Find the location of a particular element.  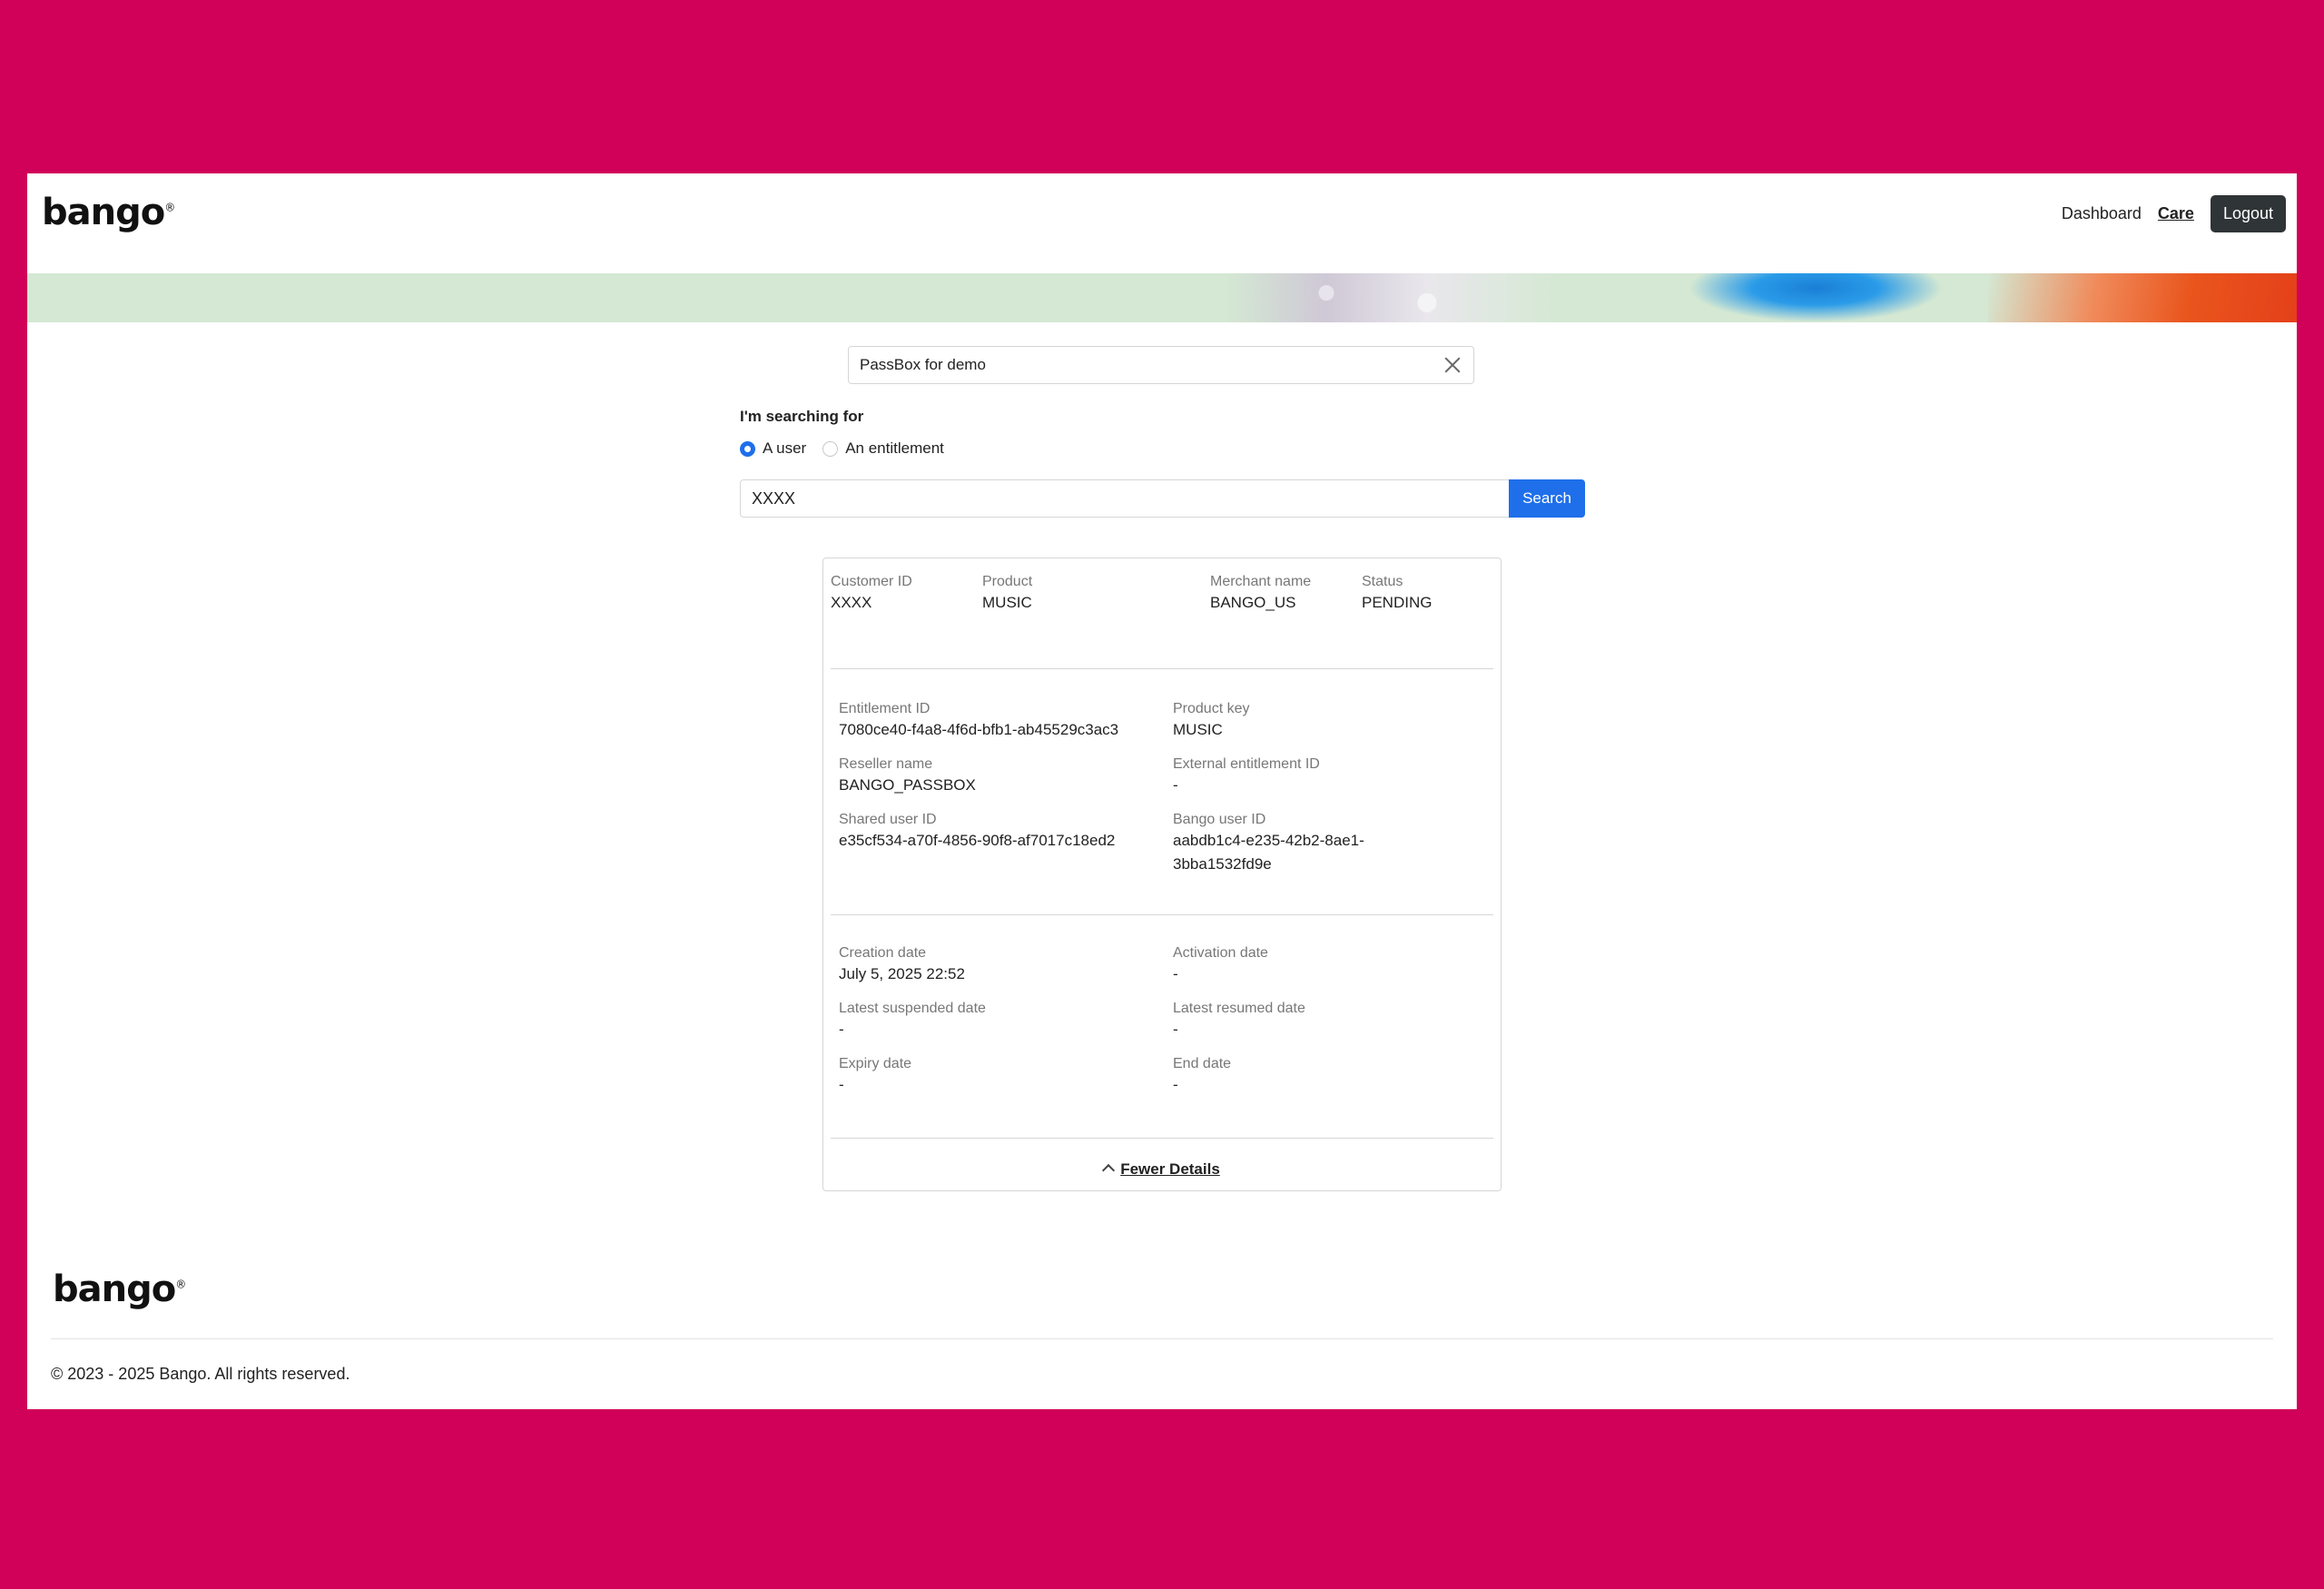

banner-decoration-blue is located at coordinates (1816, 297).